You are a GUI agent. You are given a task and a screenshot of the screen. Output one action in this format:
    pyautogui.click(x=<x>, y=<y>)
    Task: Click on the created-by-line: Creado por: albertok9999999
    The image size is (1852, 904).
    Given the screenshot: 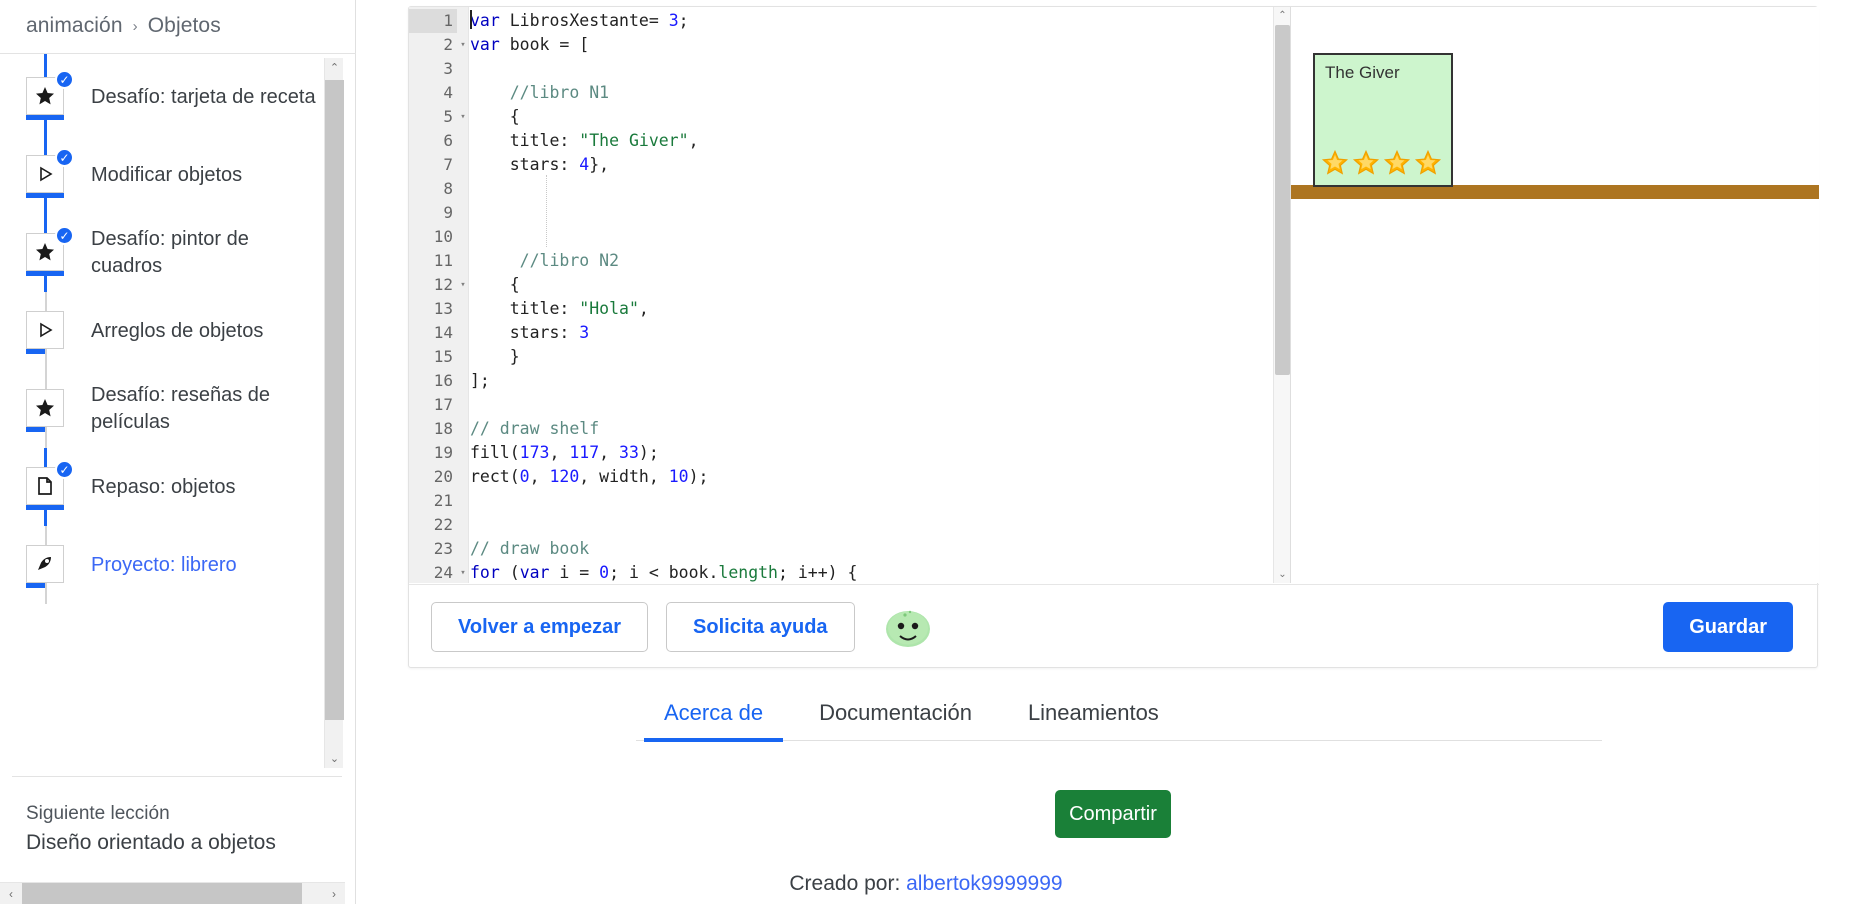 What is the action you would take?
    pyautogui.click(x=926, y=884)
    